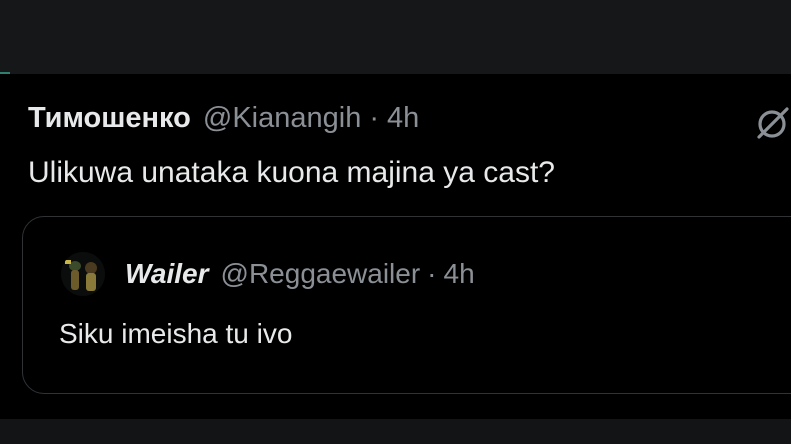 Image resolution: width=791 pixels, height=444 pixels. I want to click on tweet-header: Тимошенко @Kianangih · 4h, so click(223, 118).